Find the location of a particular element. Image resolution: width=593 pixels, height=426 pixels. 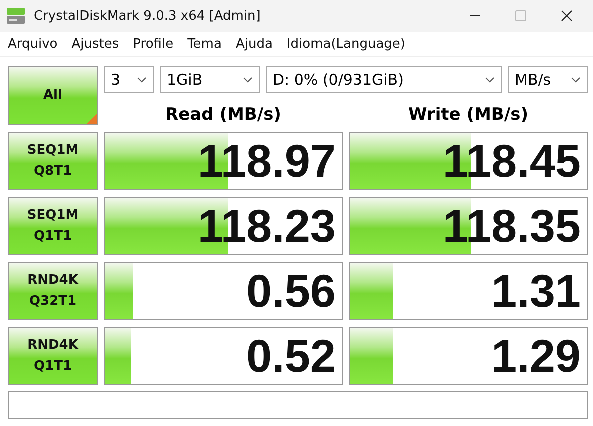

dropdown: 1GiB is located at coordinates (210, 79).